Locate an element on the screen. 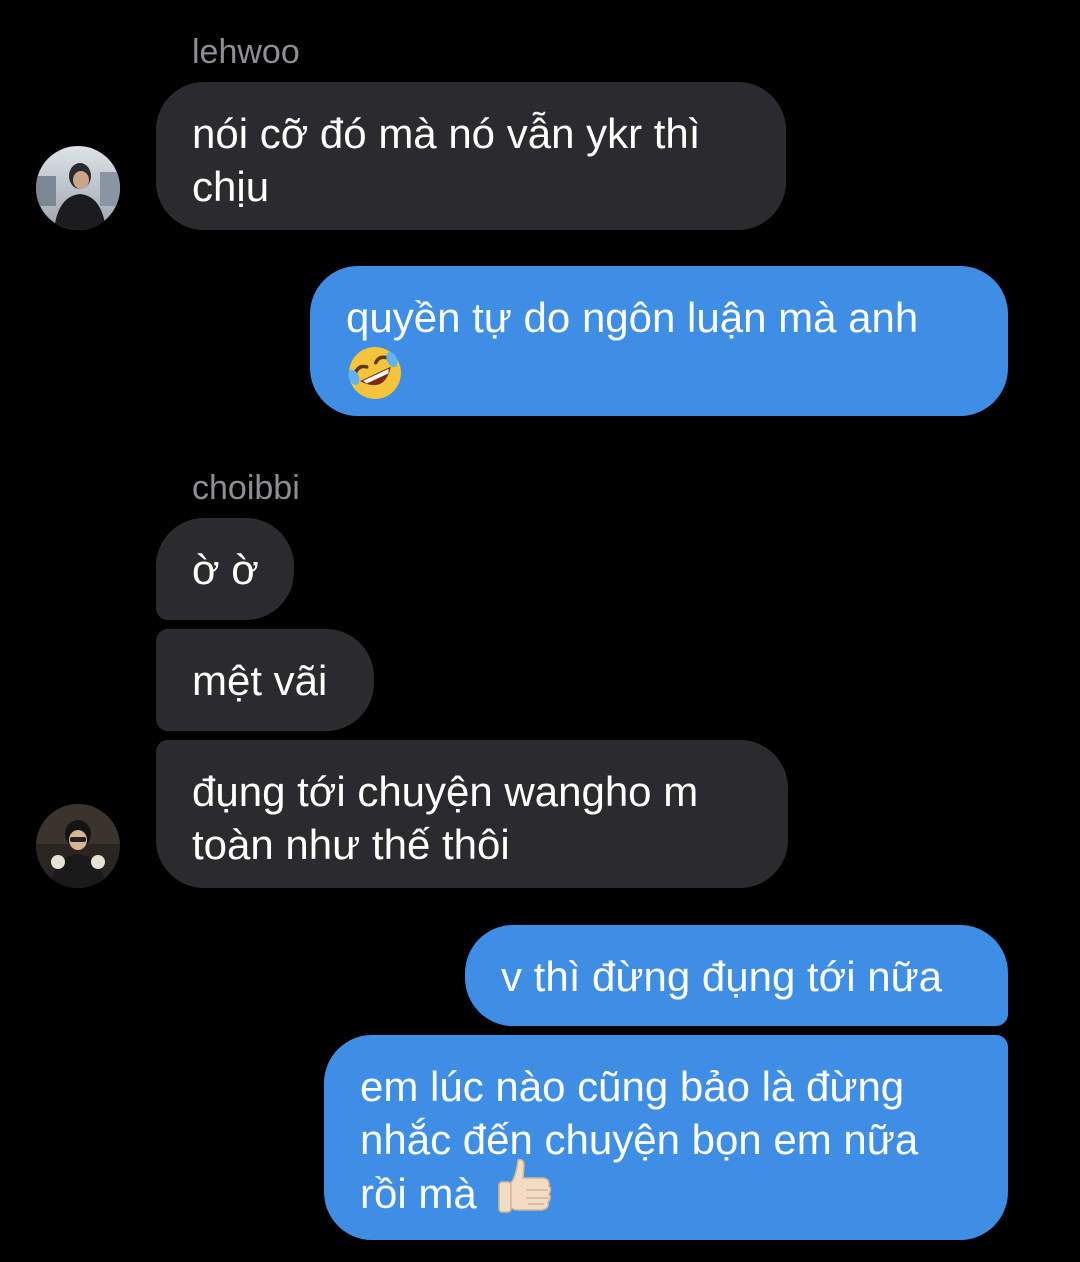 The height and width of the screenshot is (1262, 1080). message-line: chịu is located at coordinates (231, 186).